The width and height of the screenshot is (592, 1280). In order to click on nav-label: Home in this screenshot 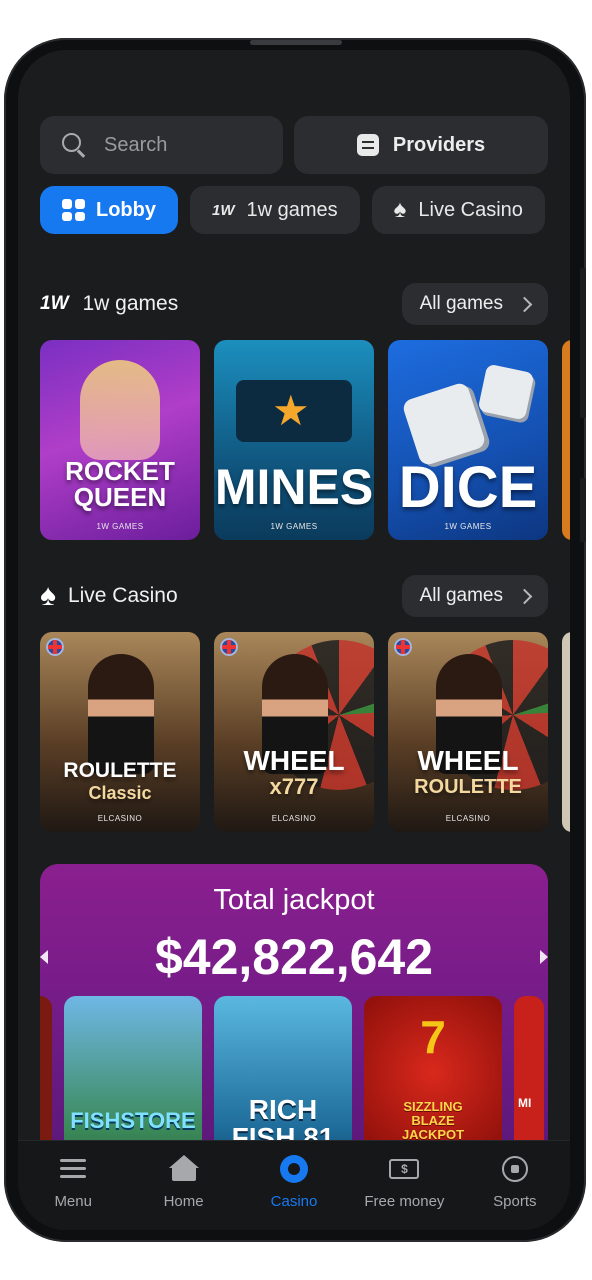, I will do `click(183, 1201)`.